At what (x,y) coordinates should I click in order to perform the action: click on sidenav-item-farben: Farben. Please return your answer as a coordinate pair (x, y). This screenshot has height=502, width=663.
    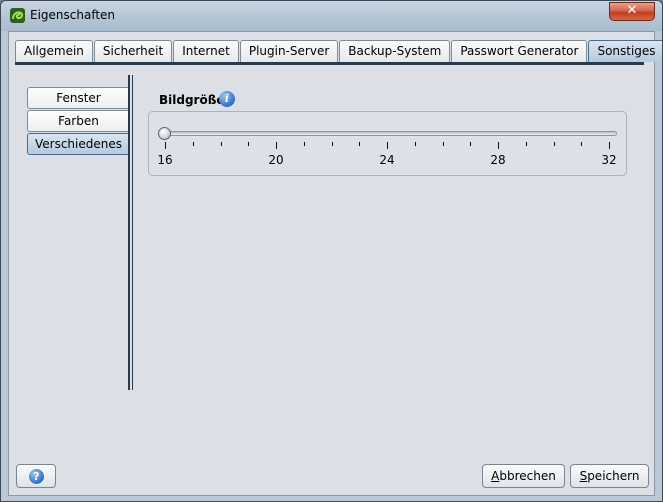
    Looking at the image, I should click on (78, 121).